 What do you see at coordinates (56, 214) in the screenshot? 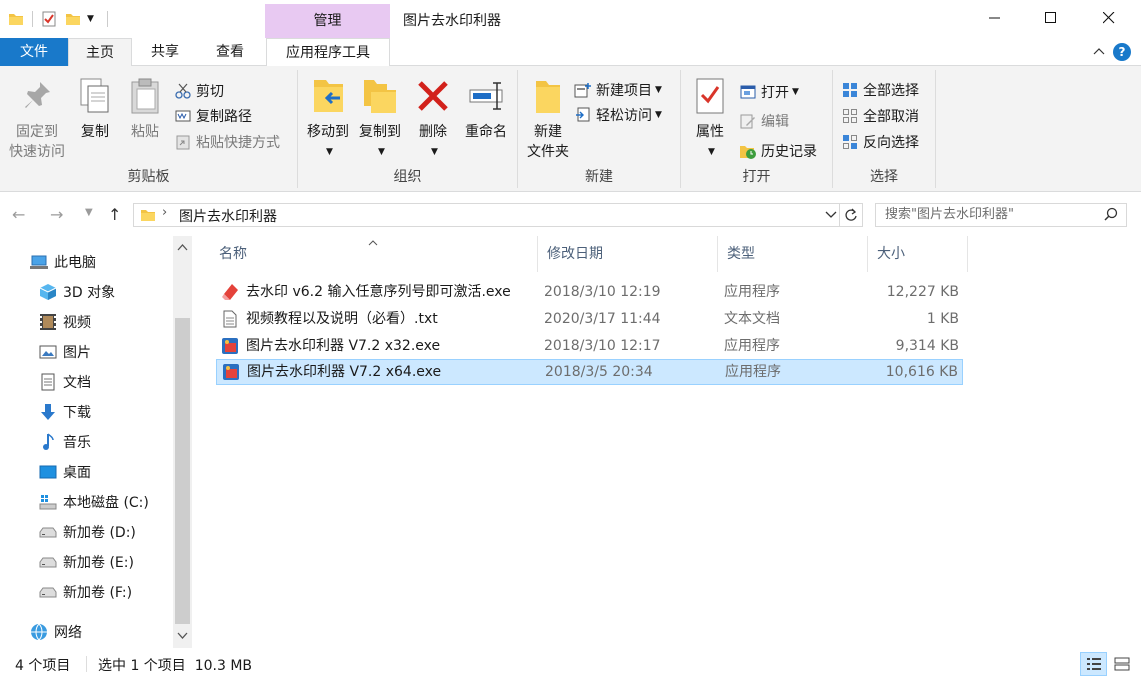
I see `forward-arrow-icon: →` at bounding box center [56, 214].